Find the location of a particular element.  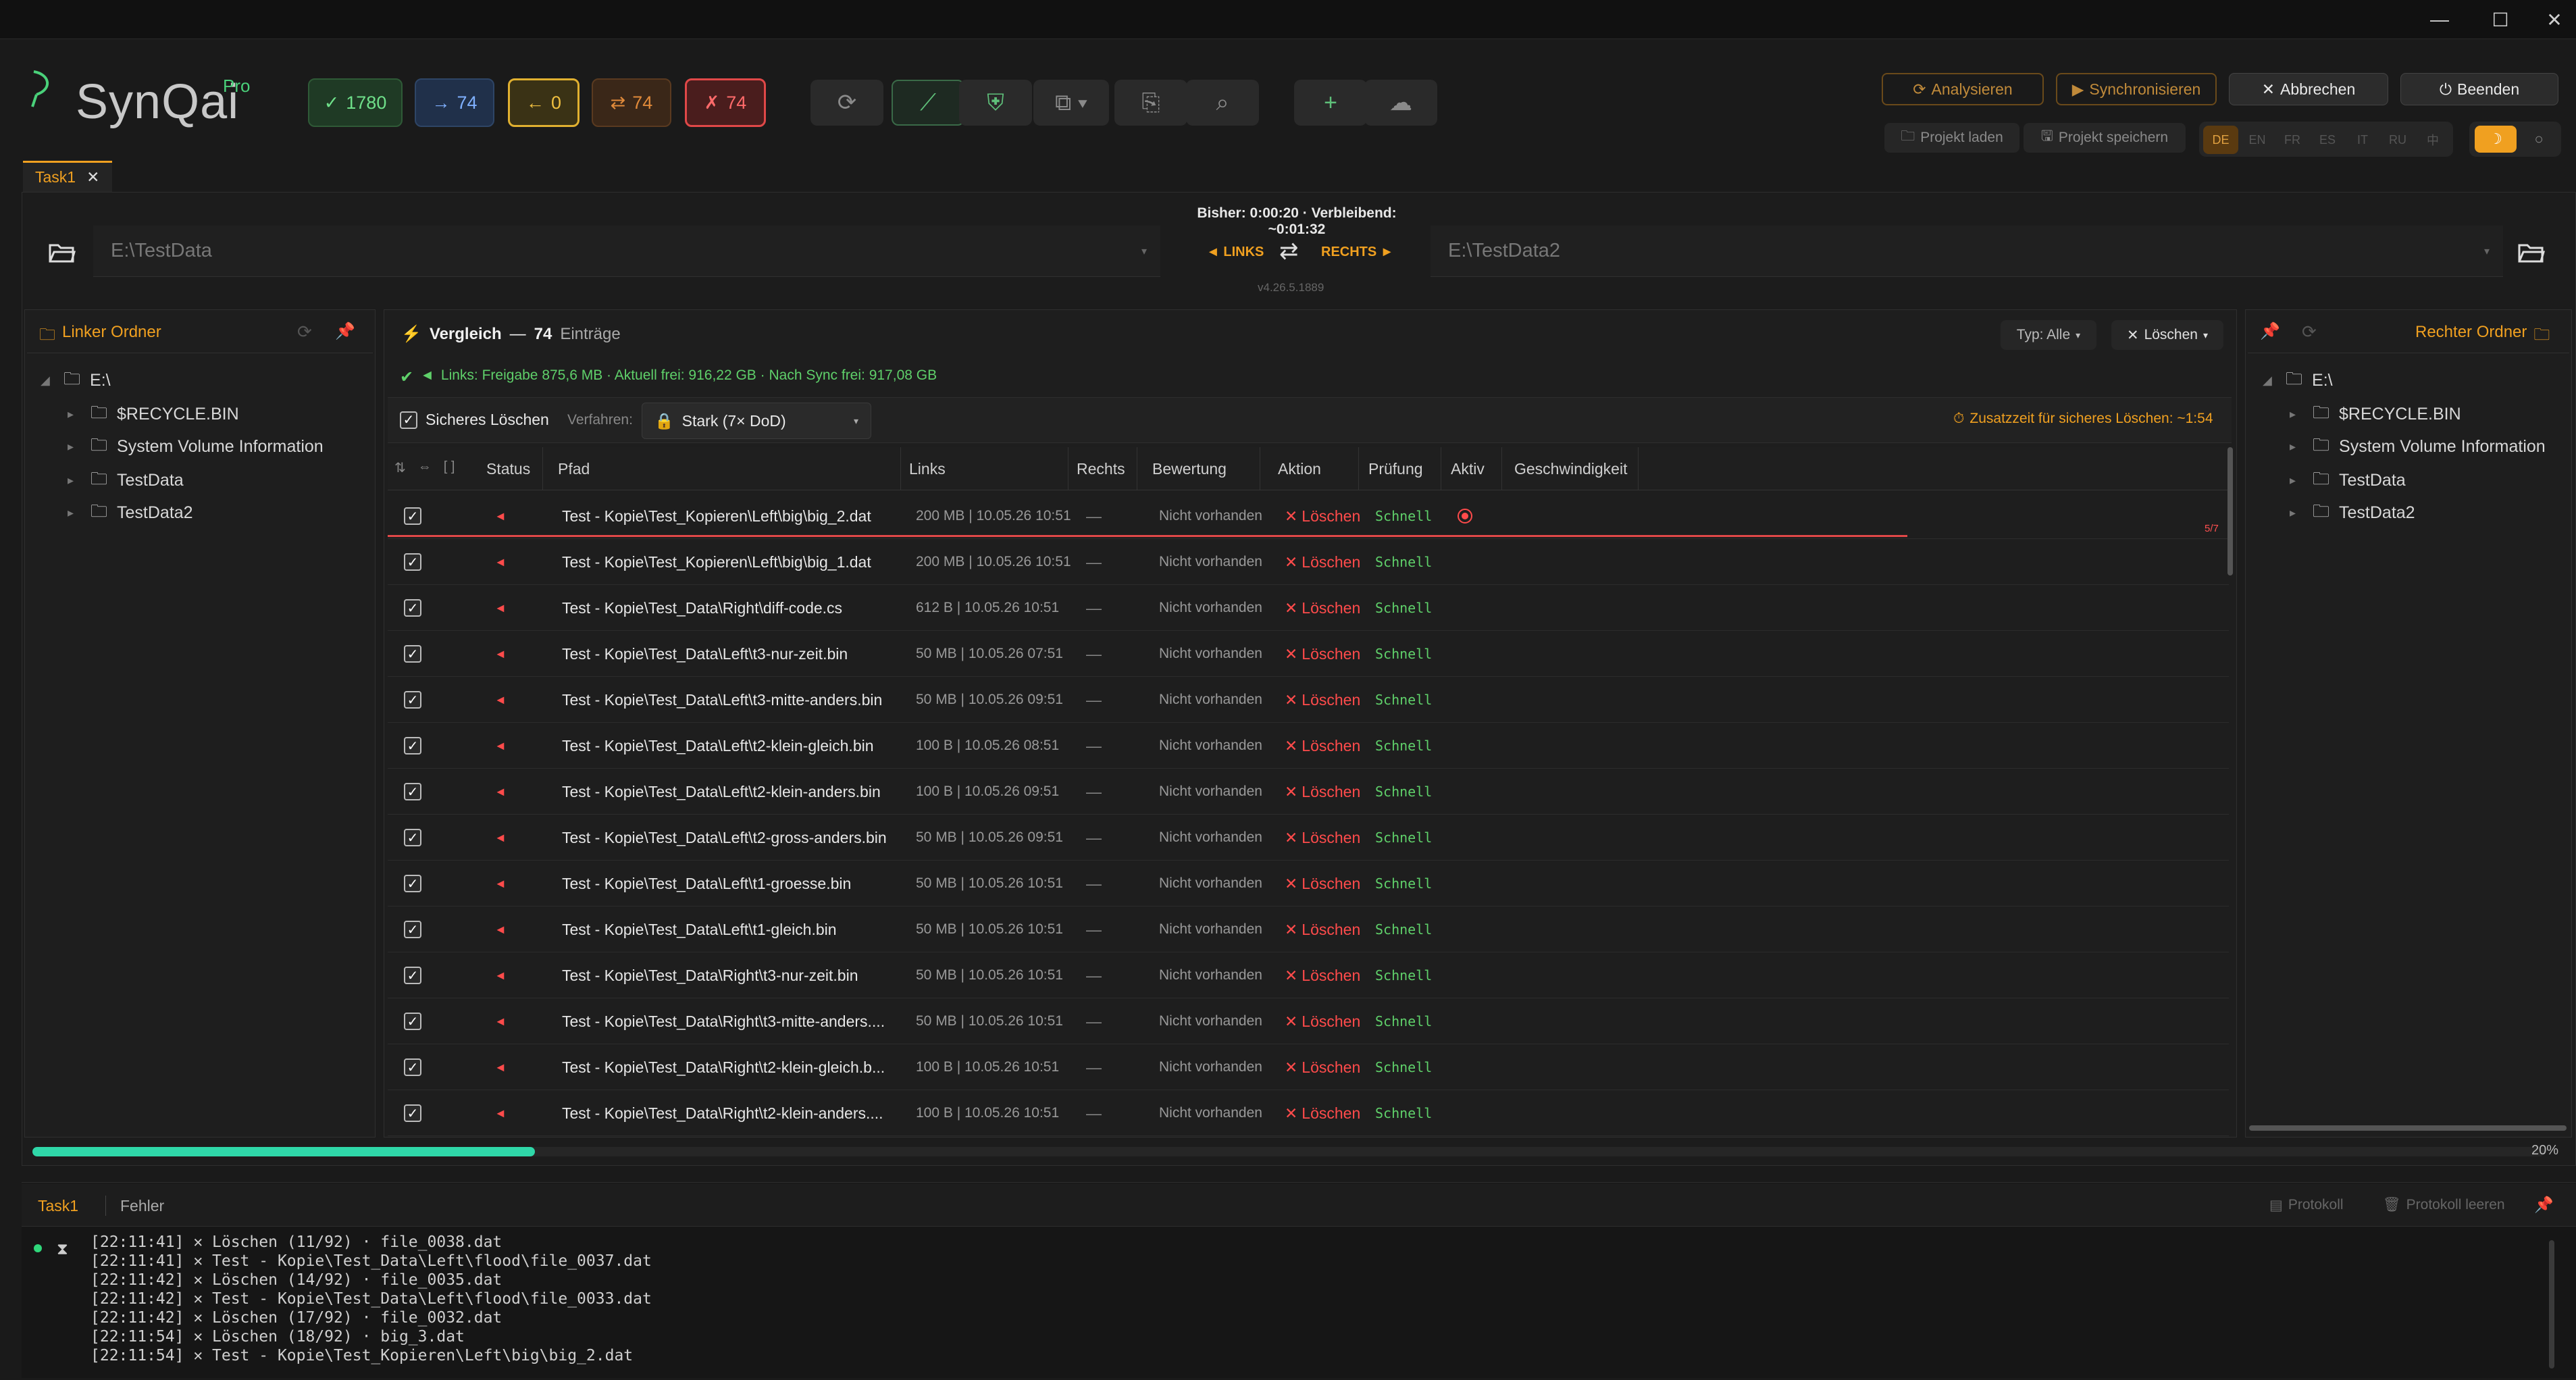

save-project-button: 🖫 Projekt speichern is located at coordinates (2105, 138).